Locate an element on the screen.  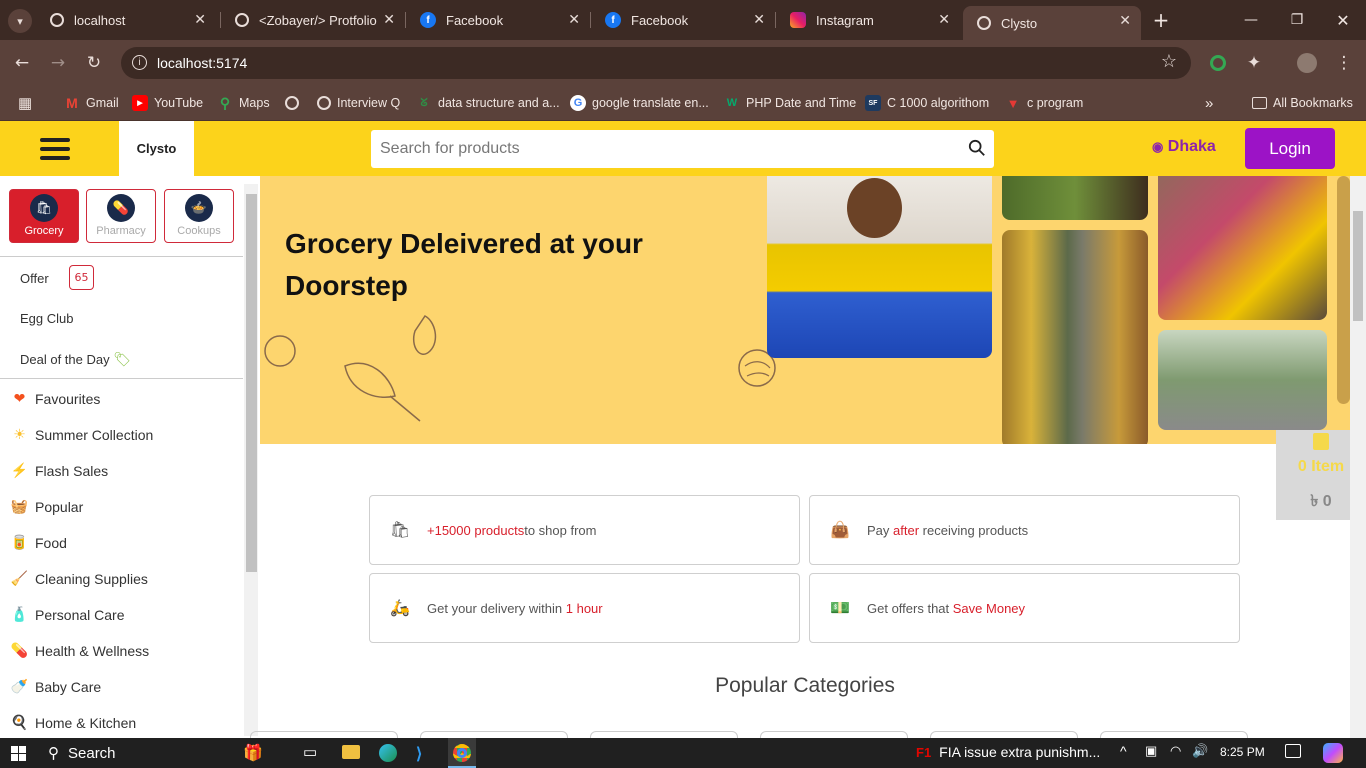
personal-care-icon: 🧴 is located at coordinates (19, 614).